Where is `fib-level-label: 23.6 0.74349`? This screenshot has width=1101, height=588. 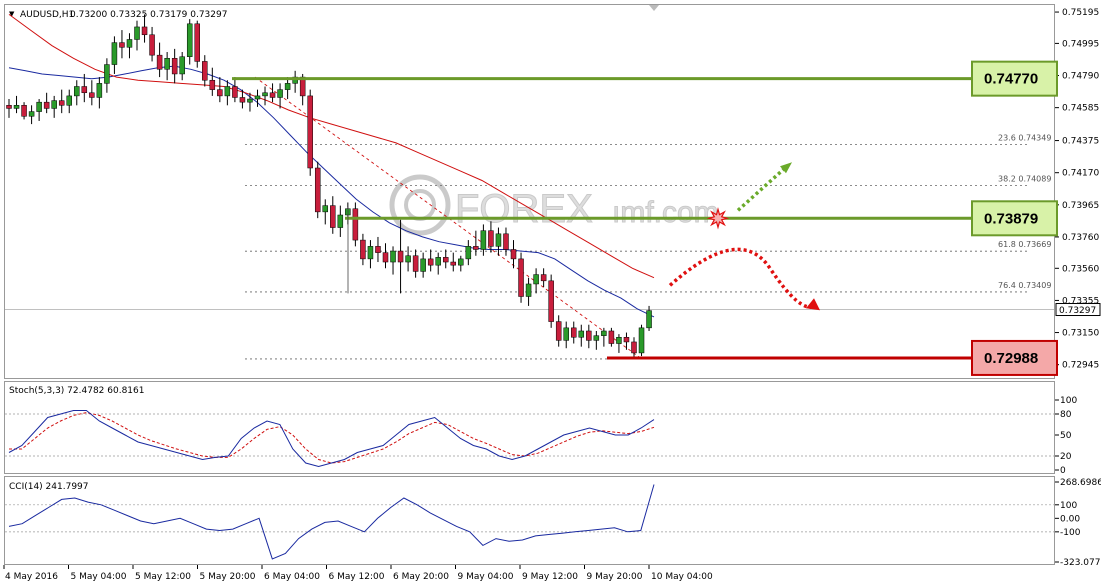
fib-level-label: 23.6 0.74349 is located at coordinates (1024, 138).